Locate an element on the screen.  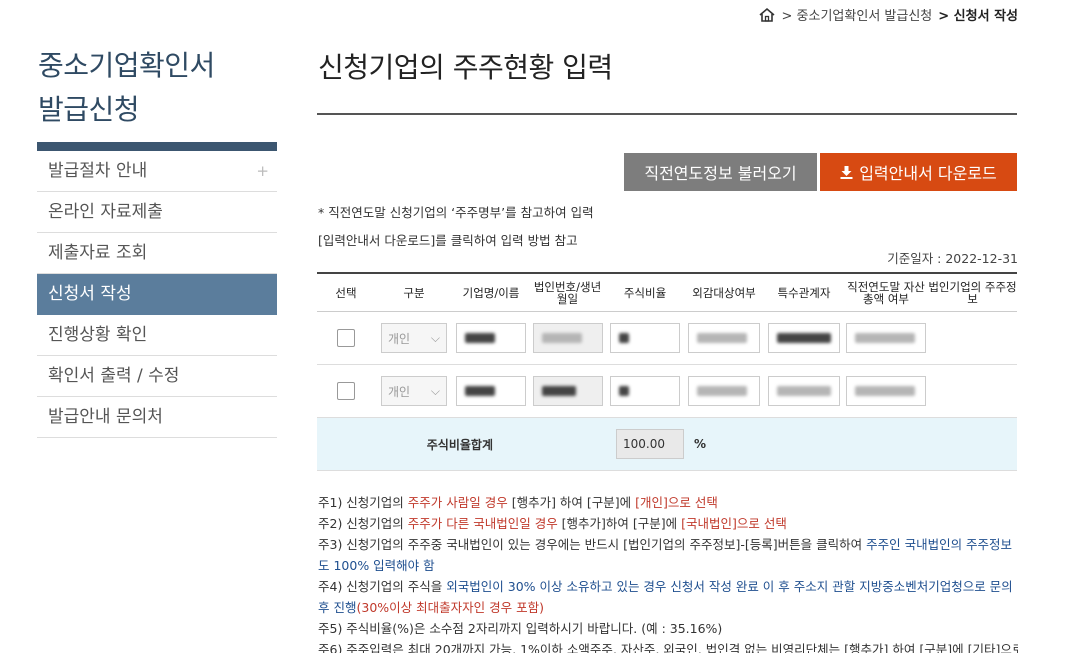
sidebar-item-contact: 발급안내 문의처 is located at coordinates (157, 417).